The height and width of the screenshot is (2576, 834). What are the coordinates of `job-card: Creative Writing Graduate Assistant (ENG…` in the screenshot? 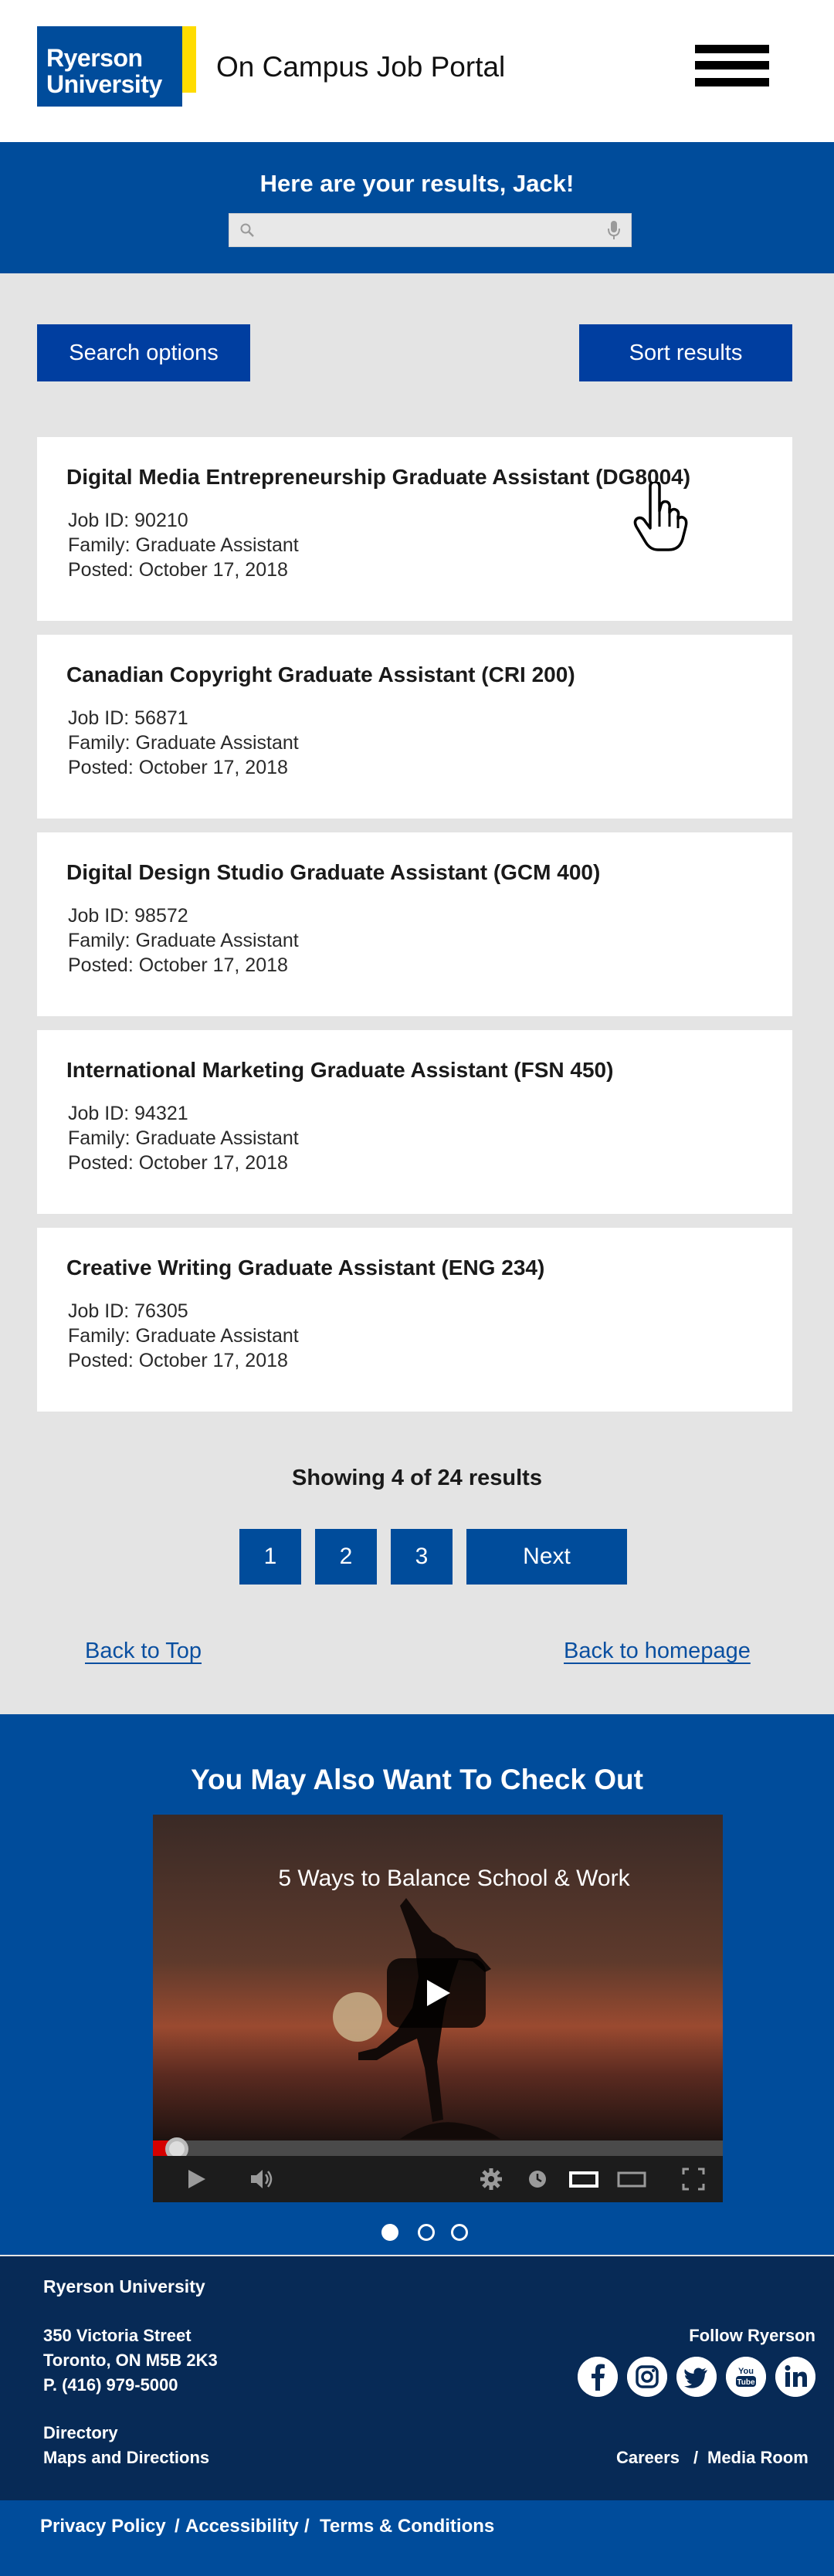 It's located at (414, 1320).